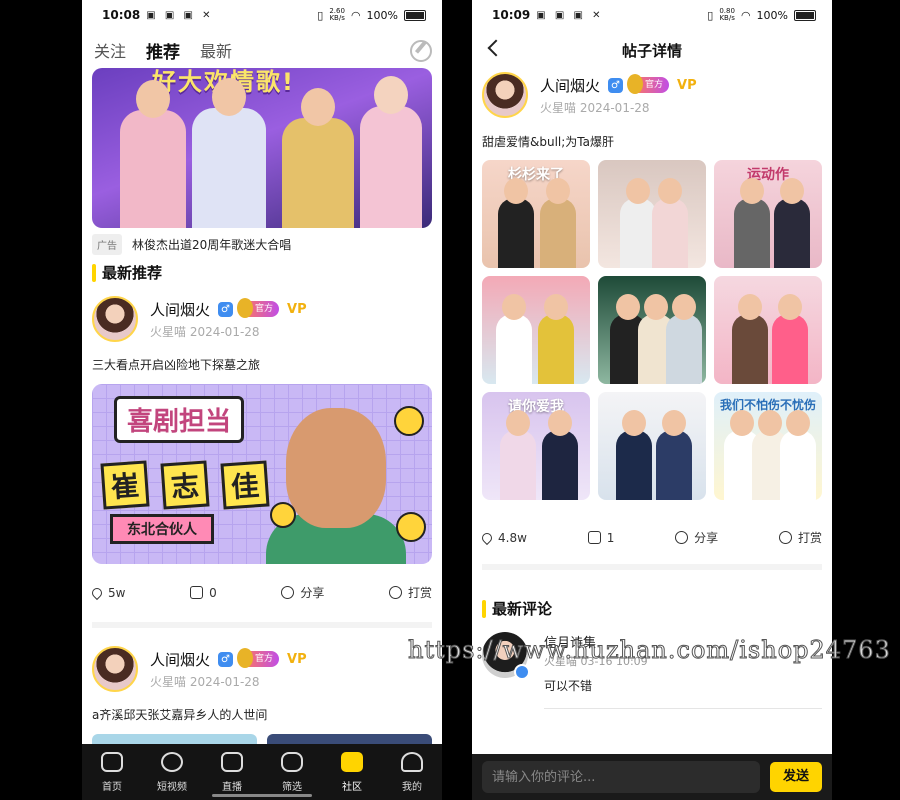 This screenshot has width=900, height=800. I want to click on yen-icon, so click(785, 537).